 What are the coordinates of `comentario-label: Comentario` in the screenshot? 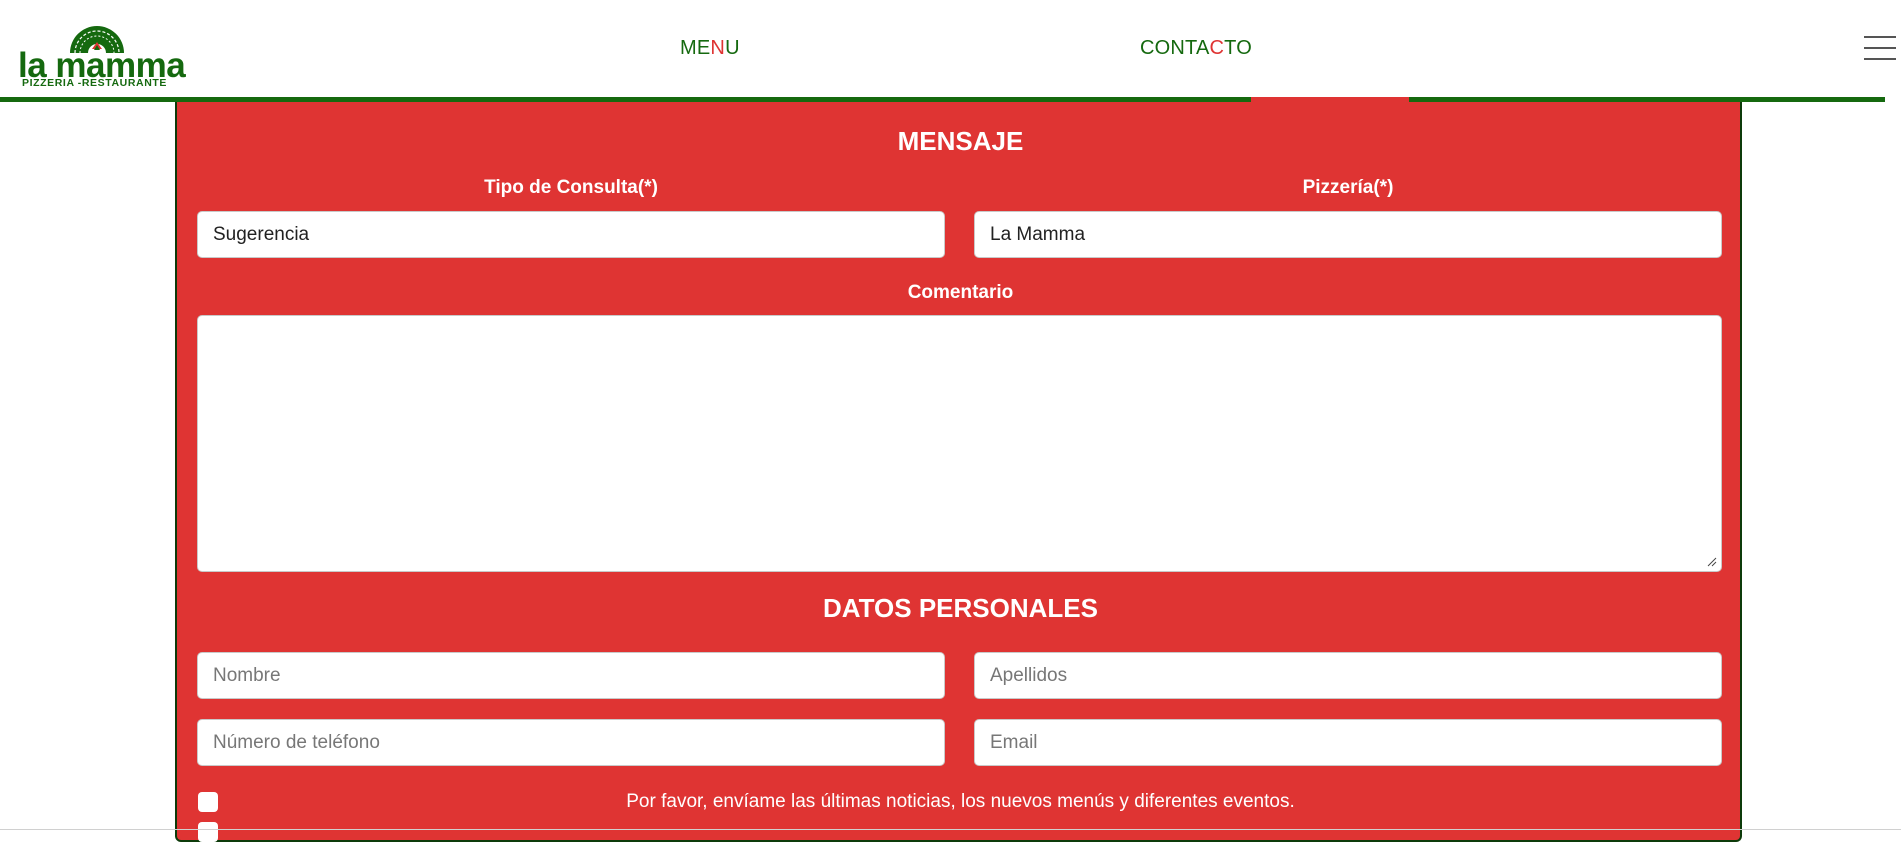 It's located at (960, 292).